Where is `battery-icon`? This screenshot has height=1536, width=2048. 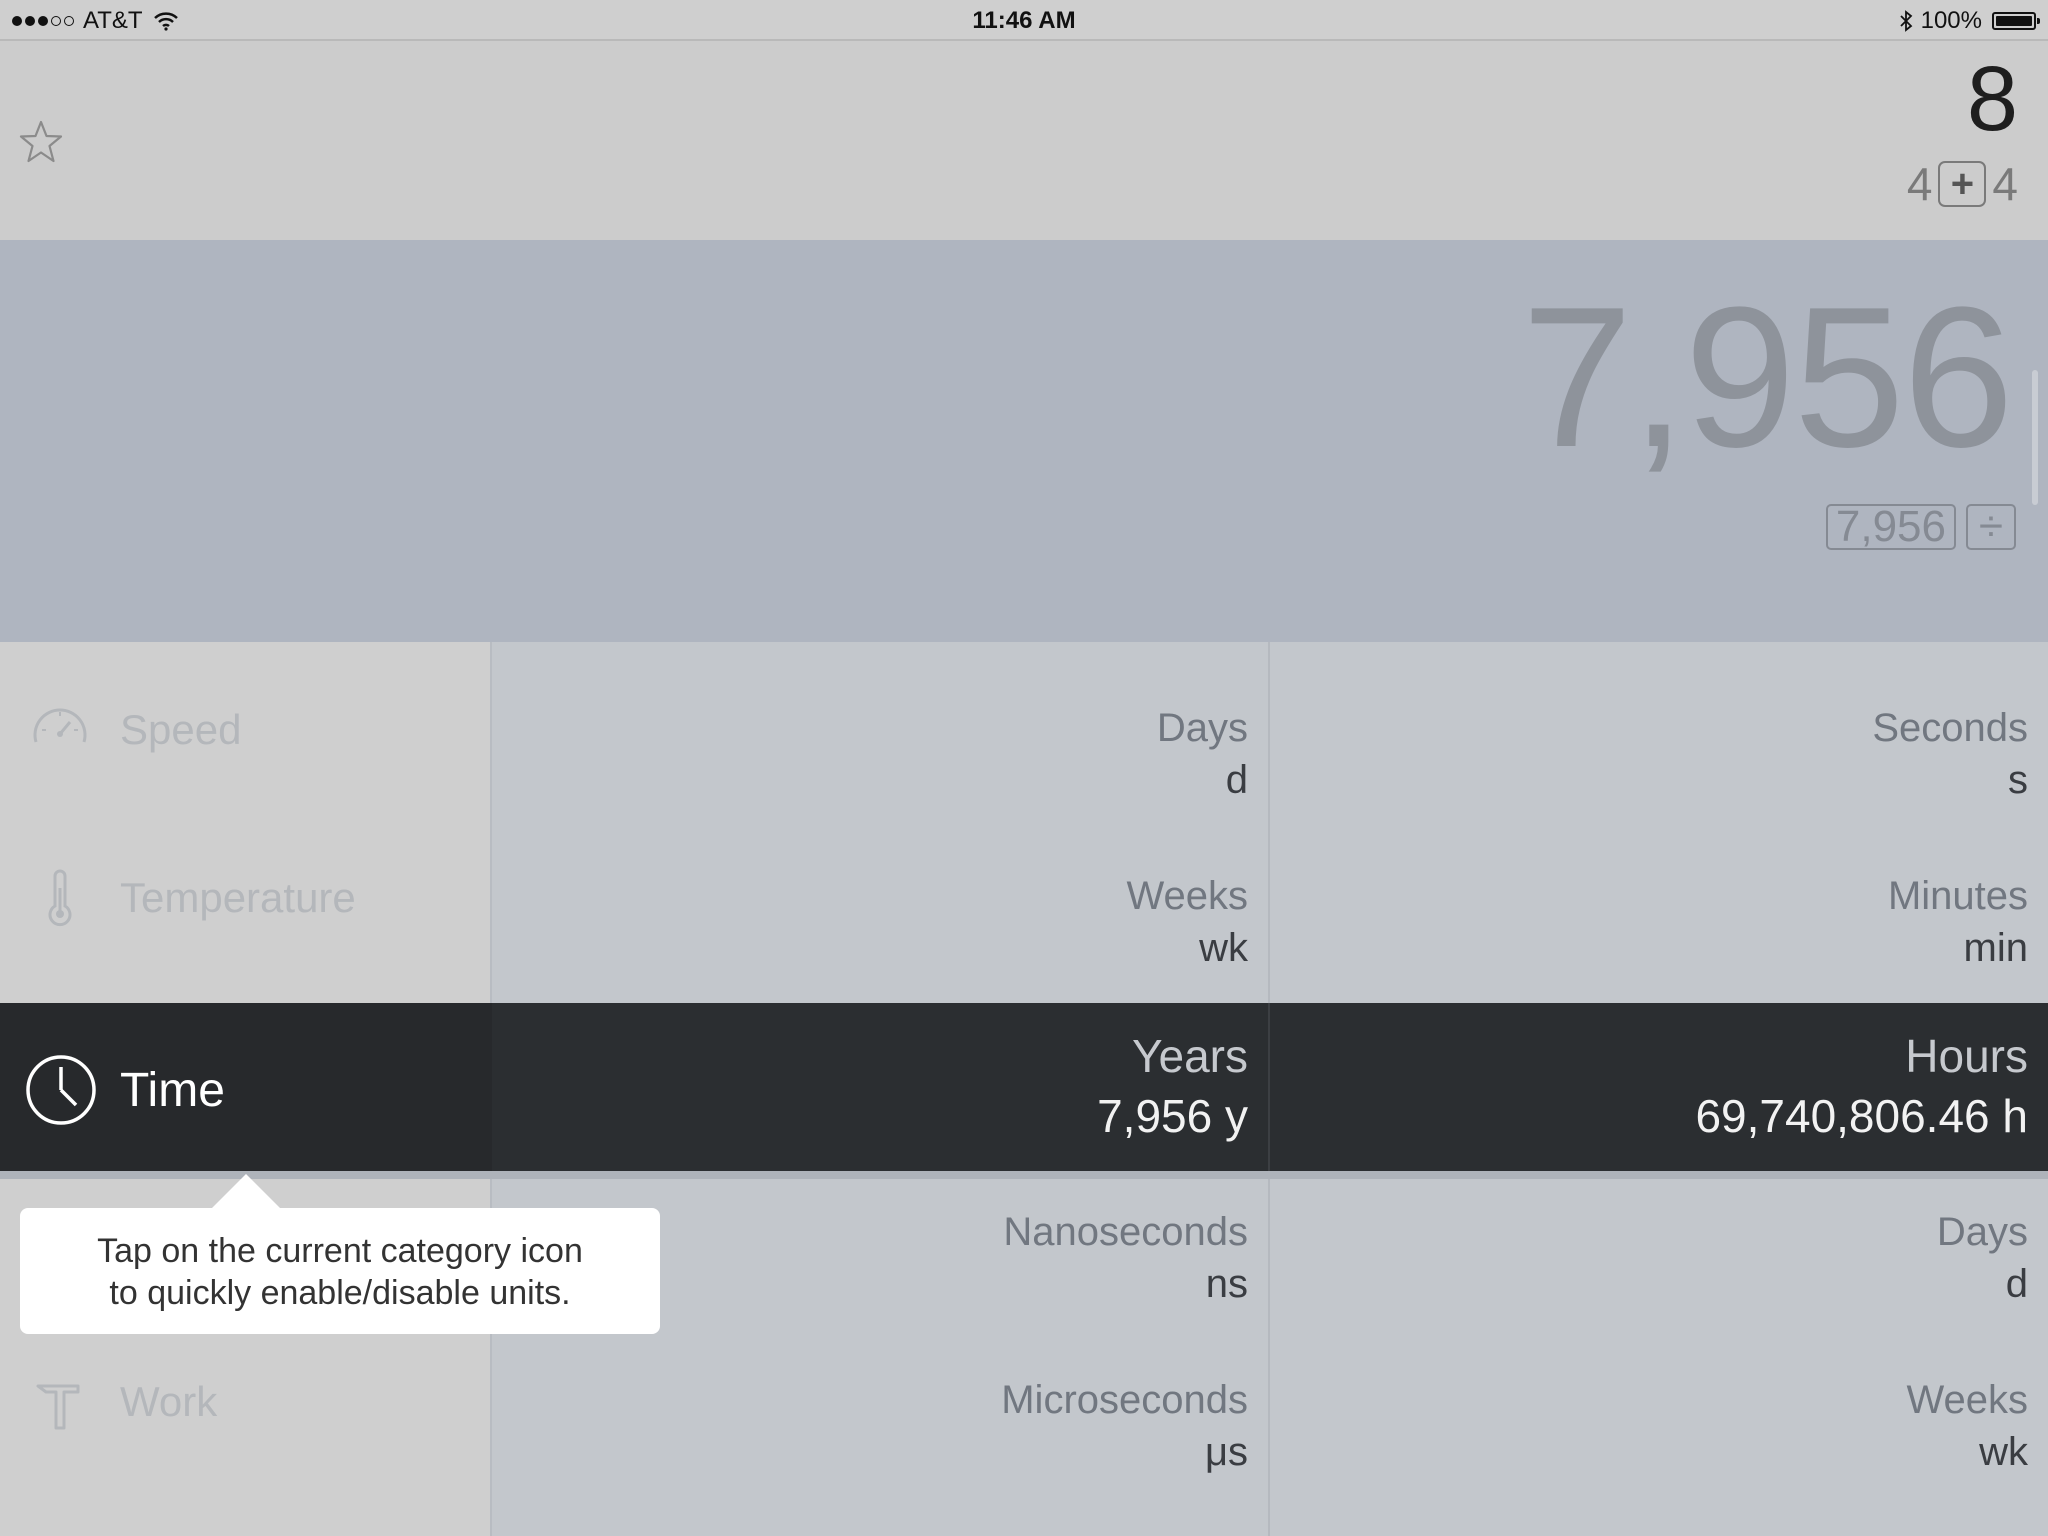
battery-icon is located at coordinates (2016, 21).